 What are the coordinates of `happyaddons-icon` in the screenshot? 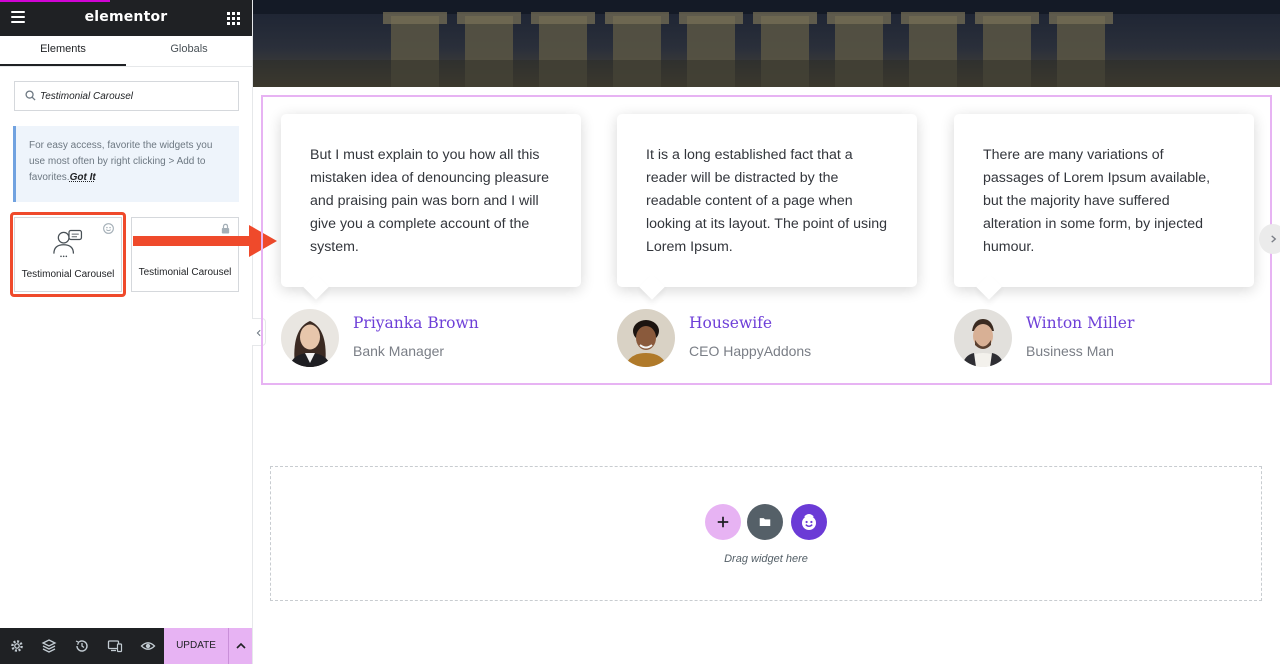 It's located at (809, 522).